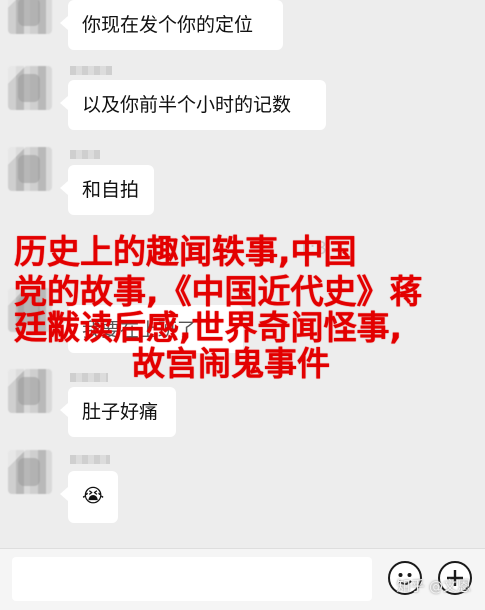 The height and width of the screenshot is (610, 485). I want to click on message-bubble: 以及你前半个小时的记数, so click(193, 105).